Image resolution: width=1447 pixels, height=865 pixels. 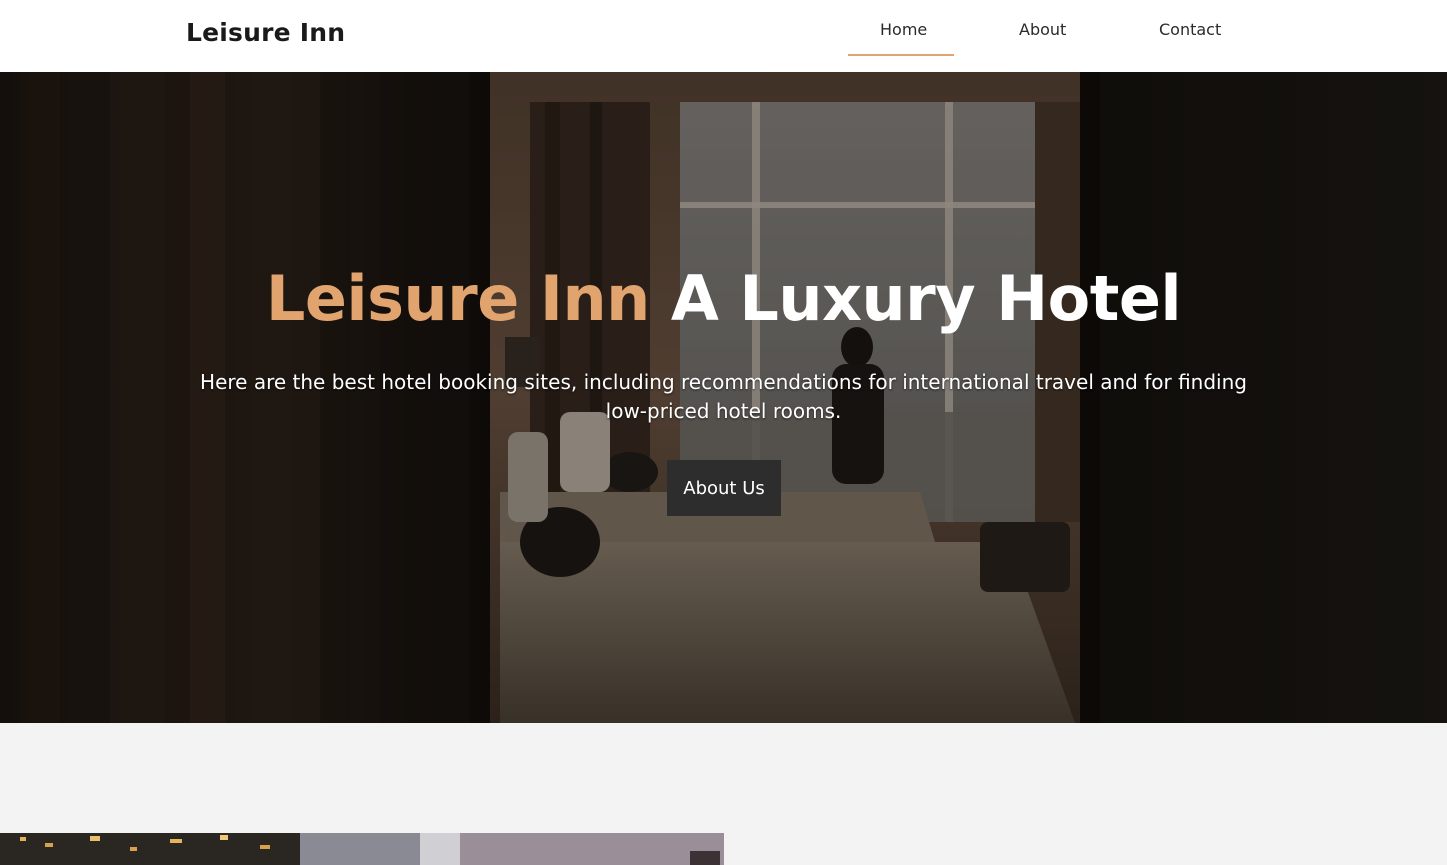 I want to click on hero-title-accent: Leisure Inn, so click(x=457, y=298).